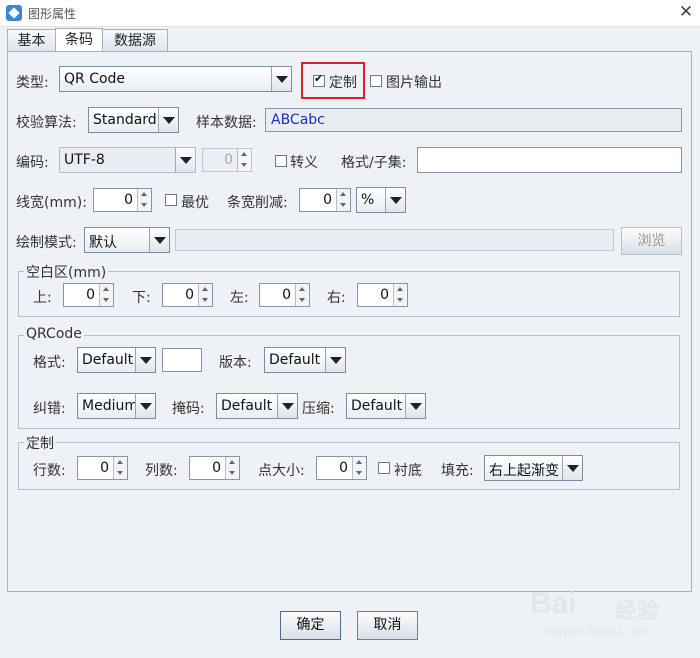 Image resolution: width=700 pixels, height=658 pixels. What do you see at coordinates (651, 241) in the screenshot?
I see `browse-button: 浏览` at bounding box center [651, 241].